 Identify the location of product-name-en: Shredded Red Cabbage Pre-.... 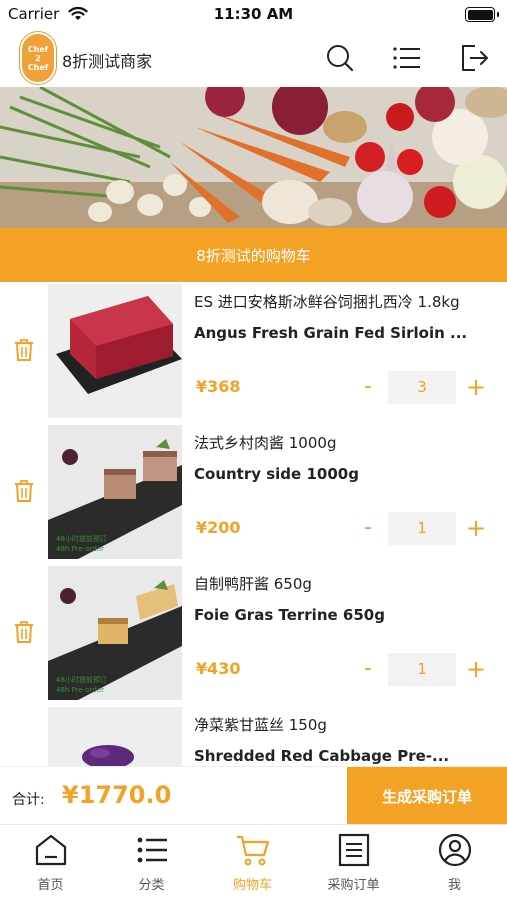
(322, 756).